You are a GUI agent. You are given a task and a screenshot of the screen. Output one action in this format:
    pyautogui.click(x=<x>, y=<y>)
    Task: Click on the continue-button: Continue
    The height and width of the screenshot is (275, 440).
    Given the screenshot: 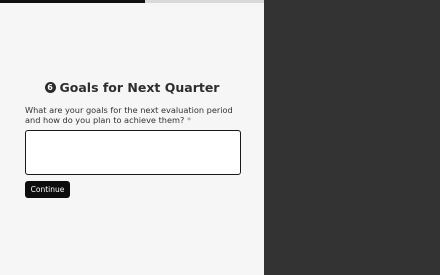 What is the action you would take?
    pyautogui.click(x=47, y=189)
    